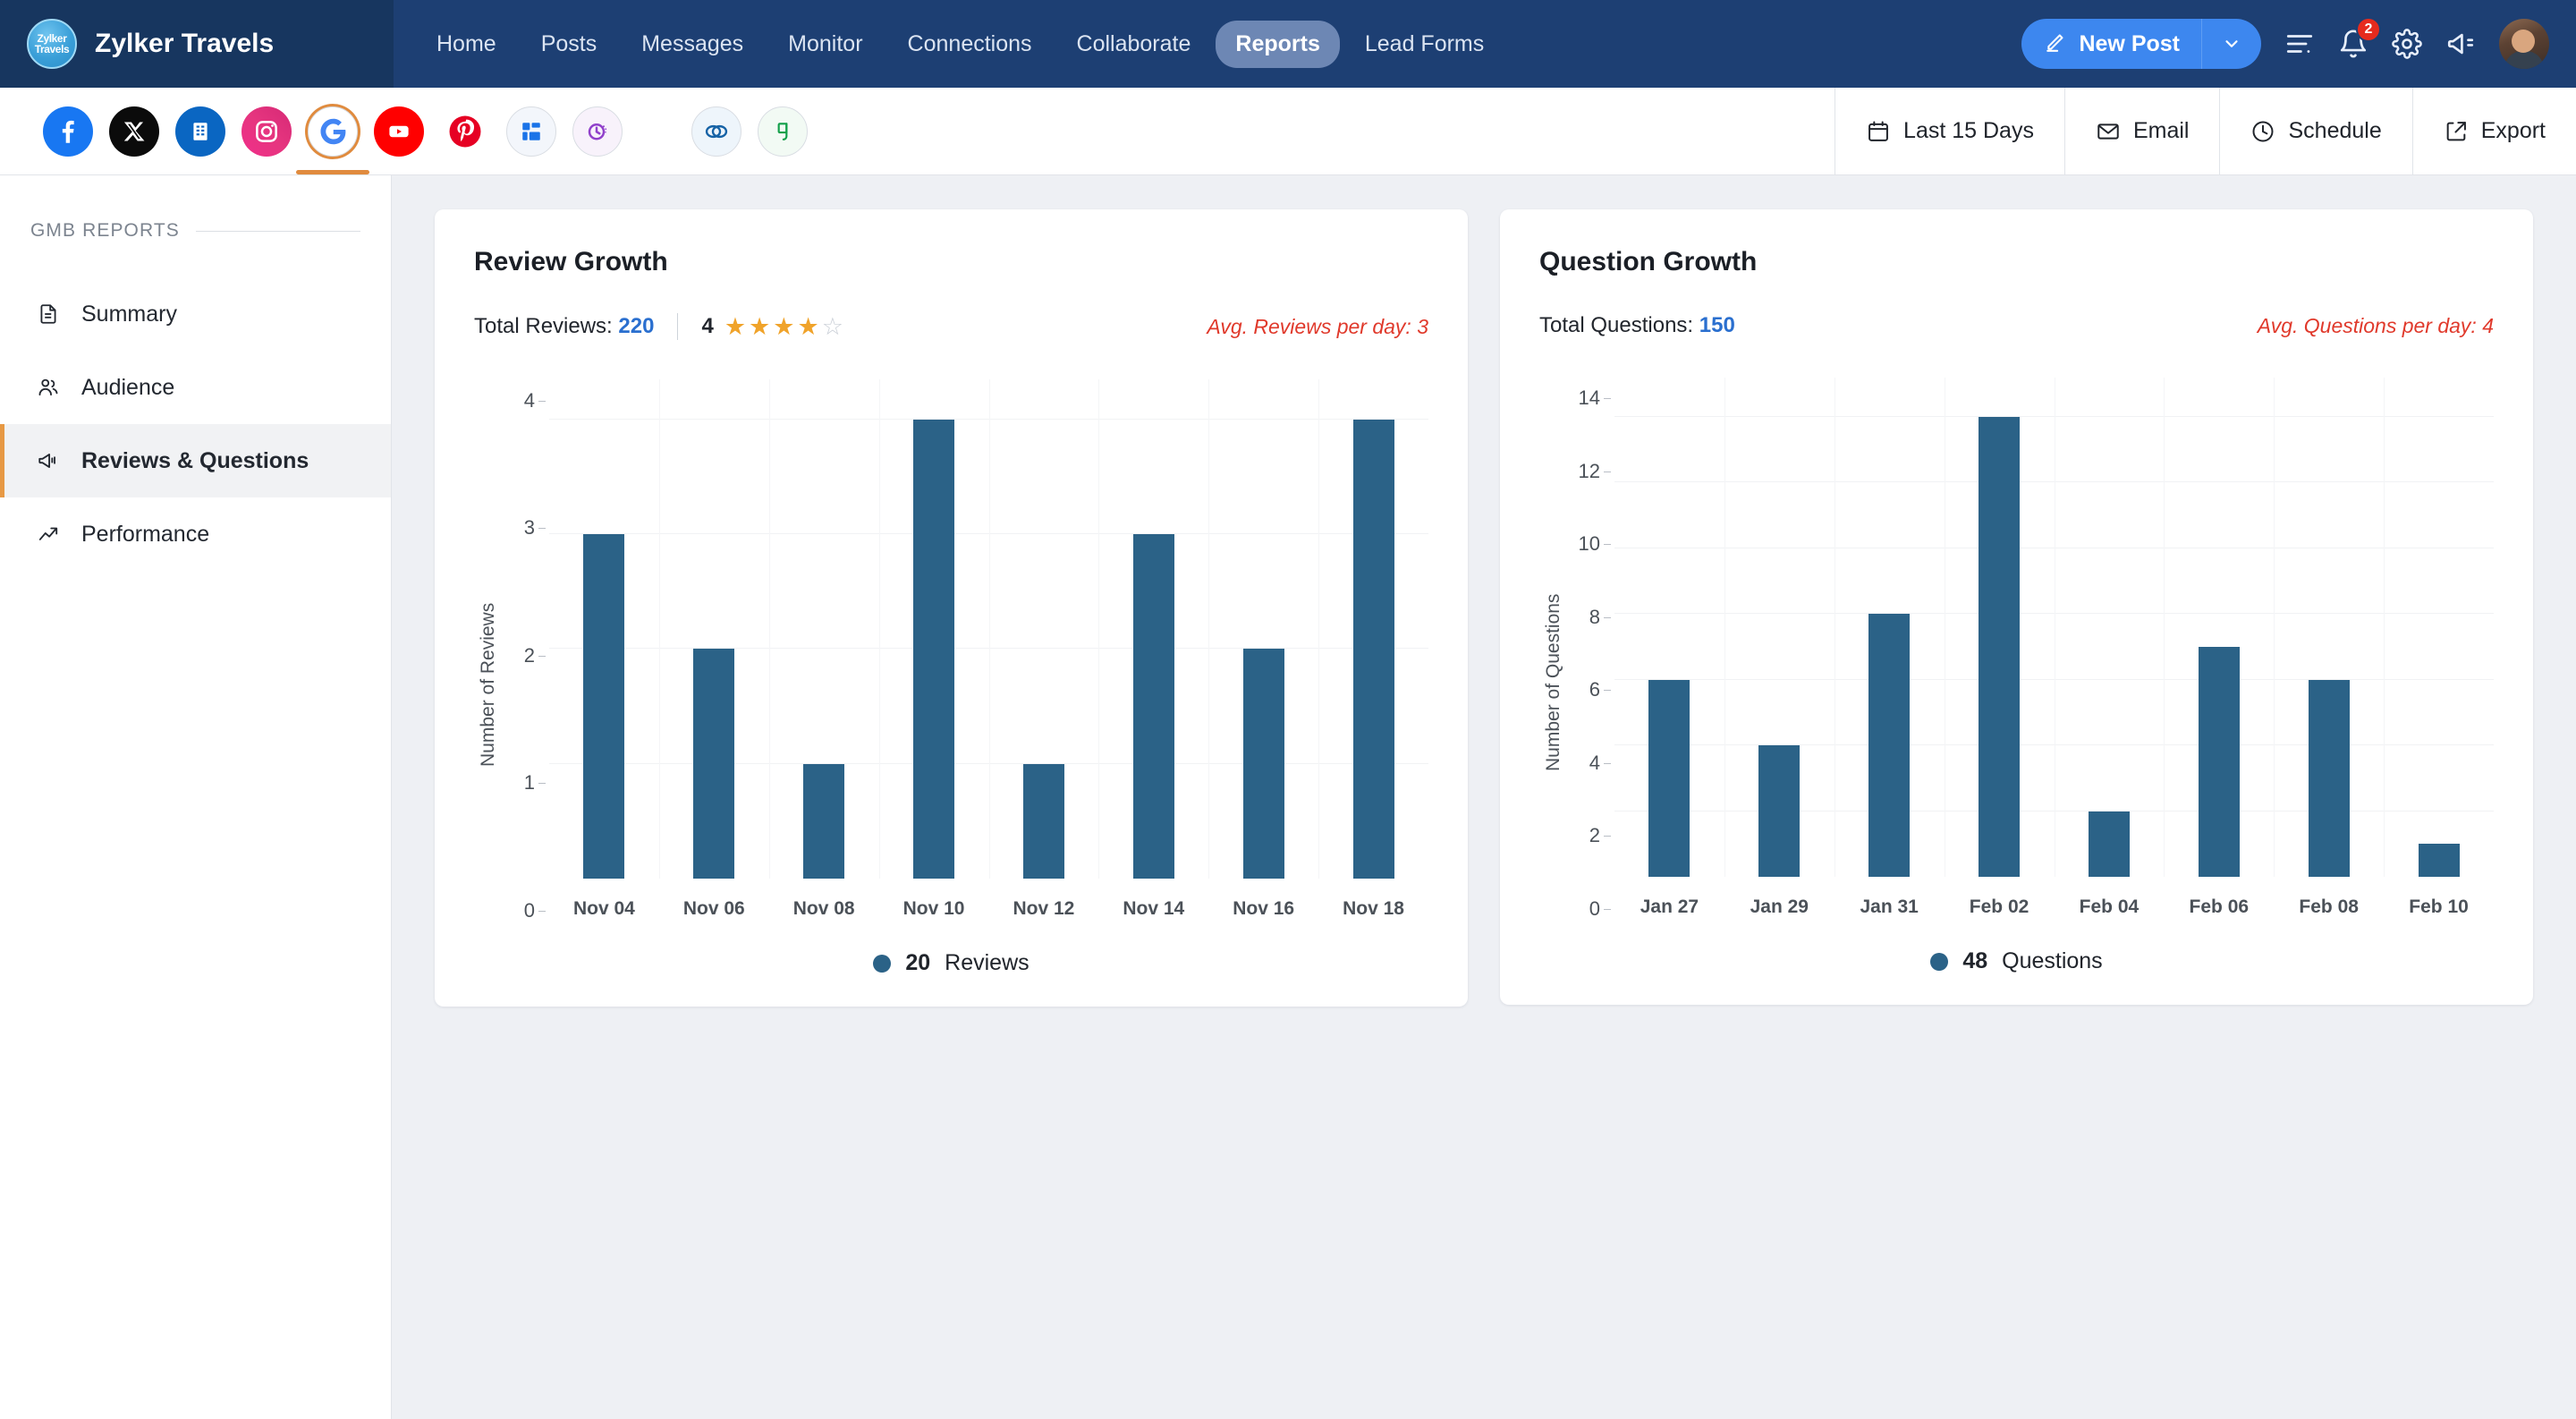 The height and width of the screenshot is (1419, 2576). Describe the element at coordinates (2368, 29) in the screenshot. I see `notification-badge: 2` at that location.